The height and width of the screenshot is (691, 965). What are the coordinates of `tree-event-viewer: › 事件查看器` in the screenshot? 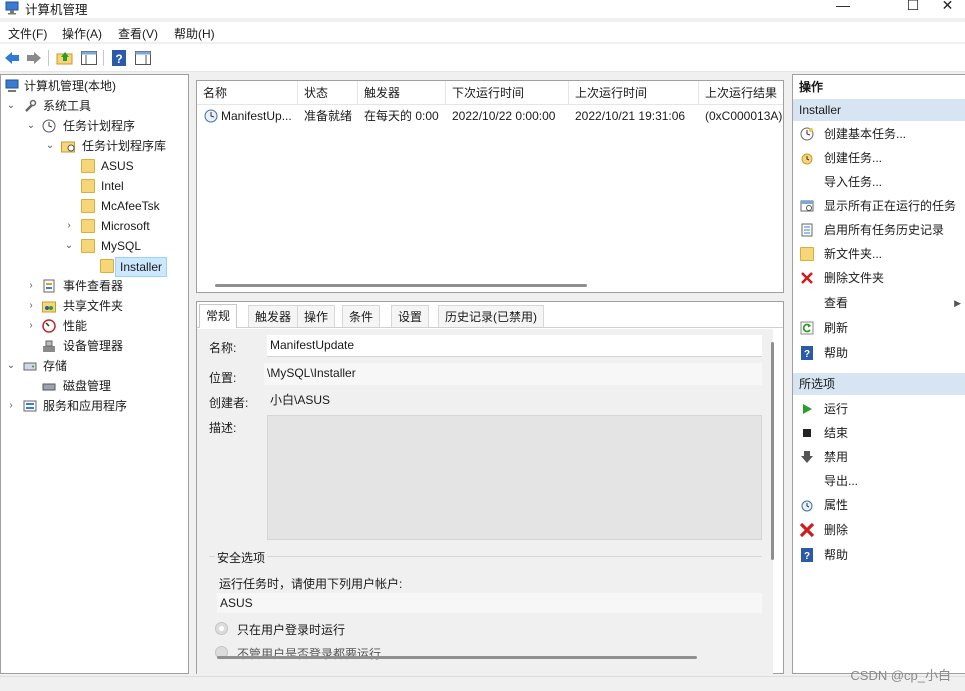 It's located at (94, 286).